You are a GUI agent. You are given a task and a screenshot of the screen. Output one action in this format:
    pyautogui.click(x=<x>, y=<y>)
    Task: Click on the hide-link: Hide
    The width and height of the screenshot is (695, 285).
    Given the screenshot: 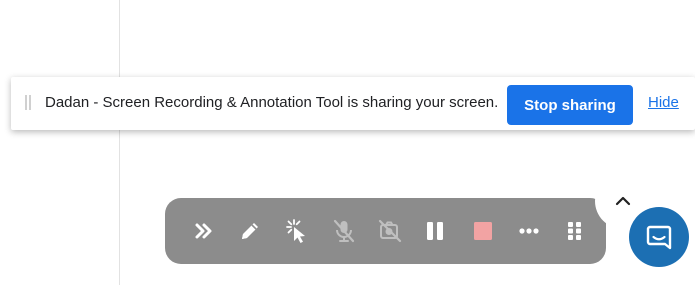 What is the action you would take?
    pyautogui.click(x=663, y=102)
    